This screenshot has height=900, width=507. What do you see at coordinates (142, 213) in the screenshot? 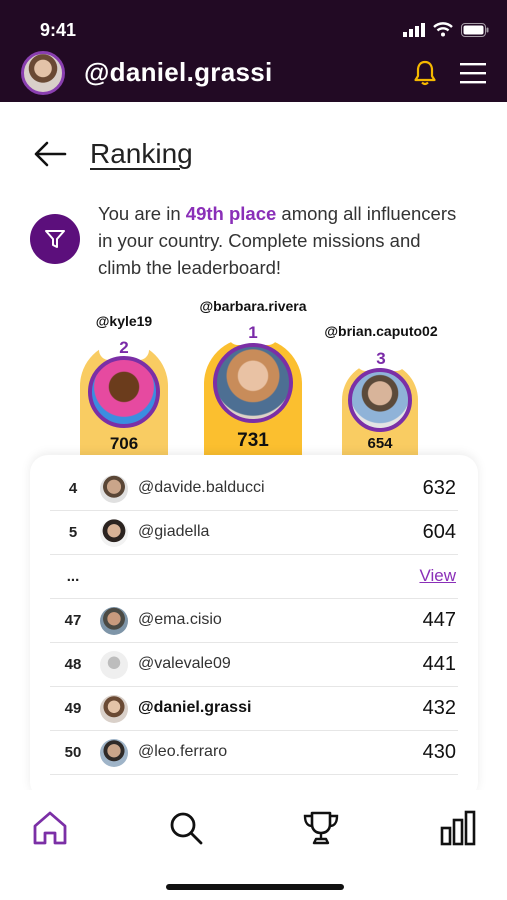
I see `info-prefix: You are in` at bounding box center [142, 213].